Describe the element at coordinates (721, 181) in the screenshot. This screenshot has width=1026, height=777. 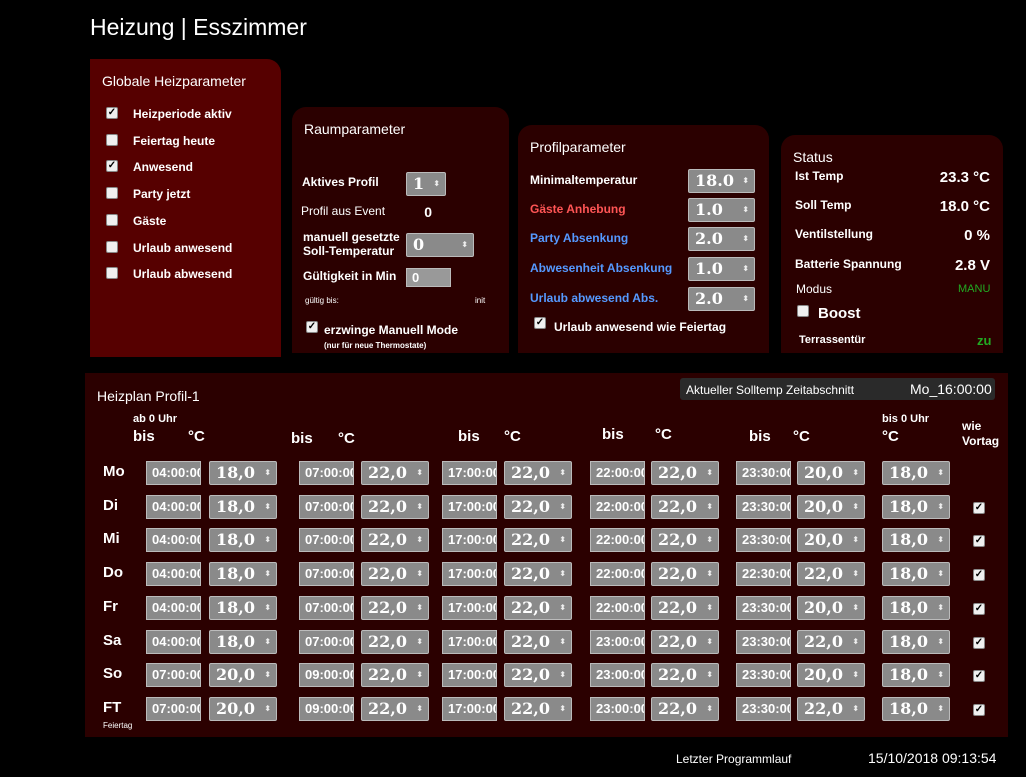
I see `profile-param-select: 18.0 ⬍` at that location.